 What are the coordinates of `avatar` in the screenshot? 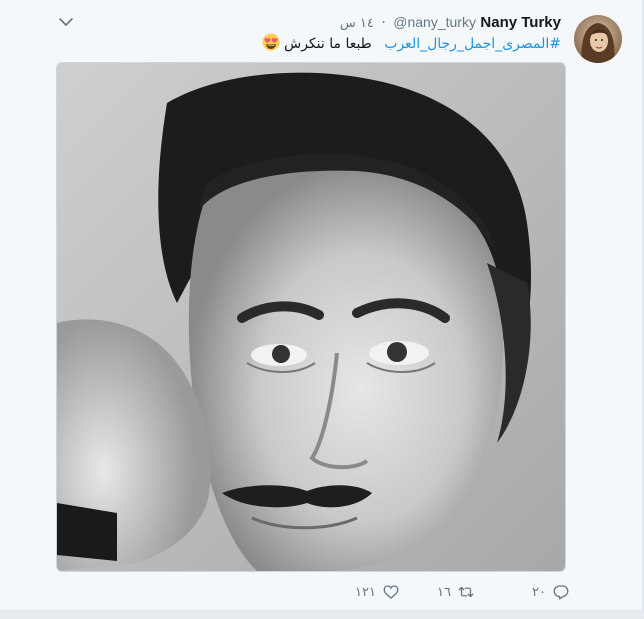 It's located at (598, 39).